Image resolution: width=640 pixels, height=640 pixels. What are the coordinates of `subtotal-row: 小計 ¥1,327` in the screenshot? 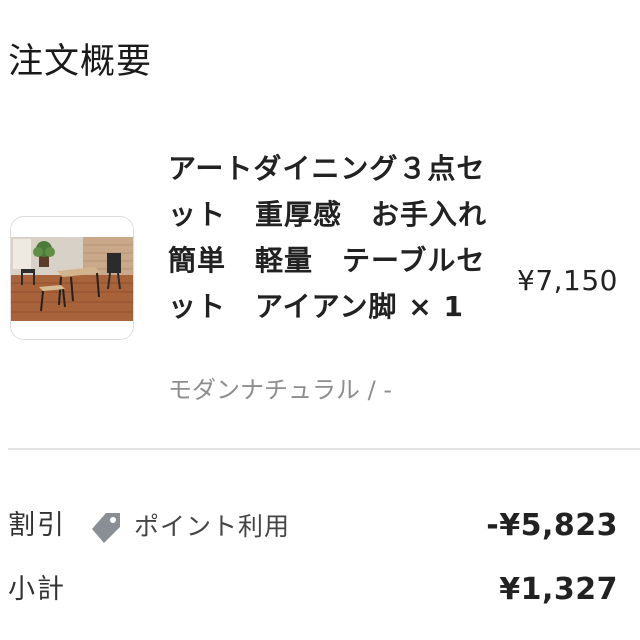 It's located at (320, 591).